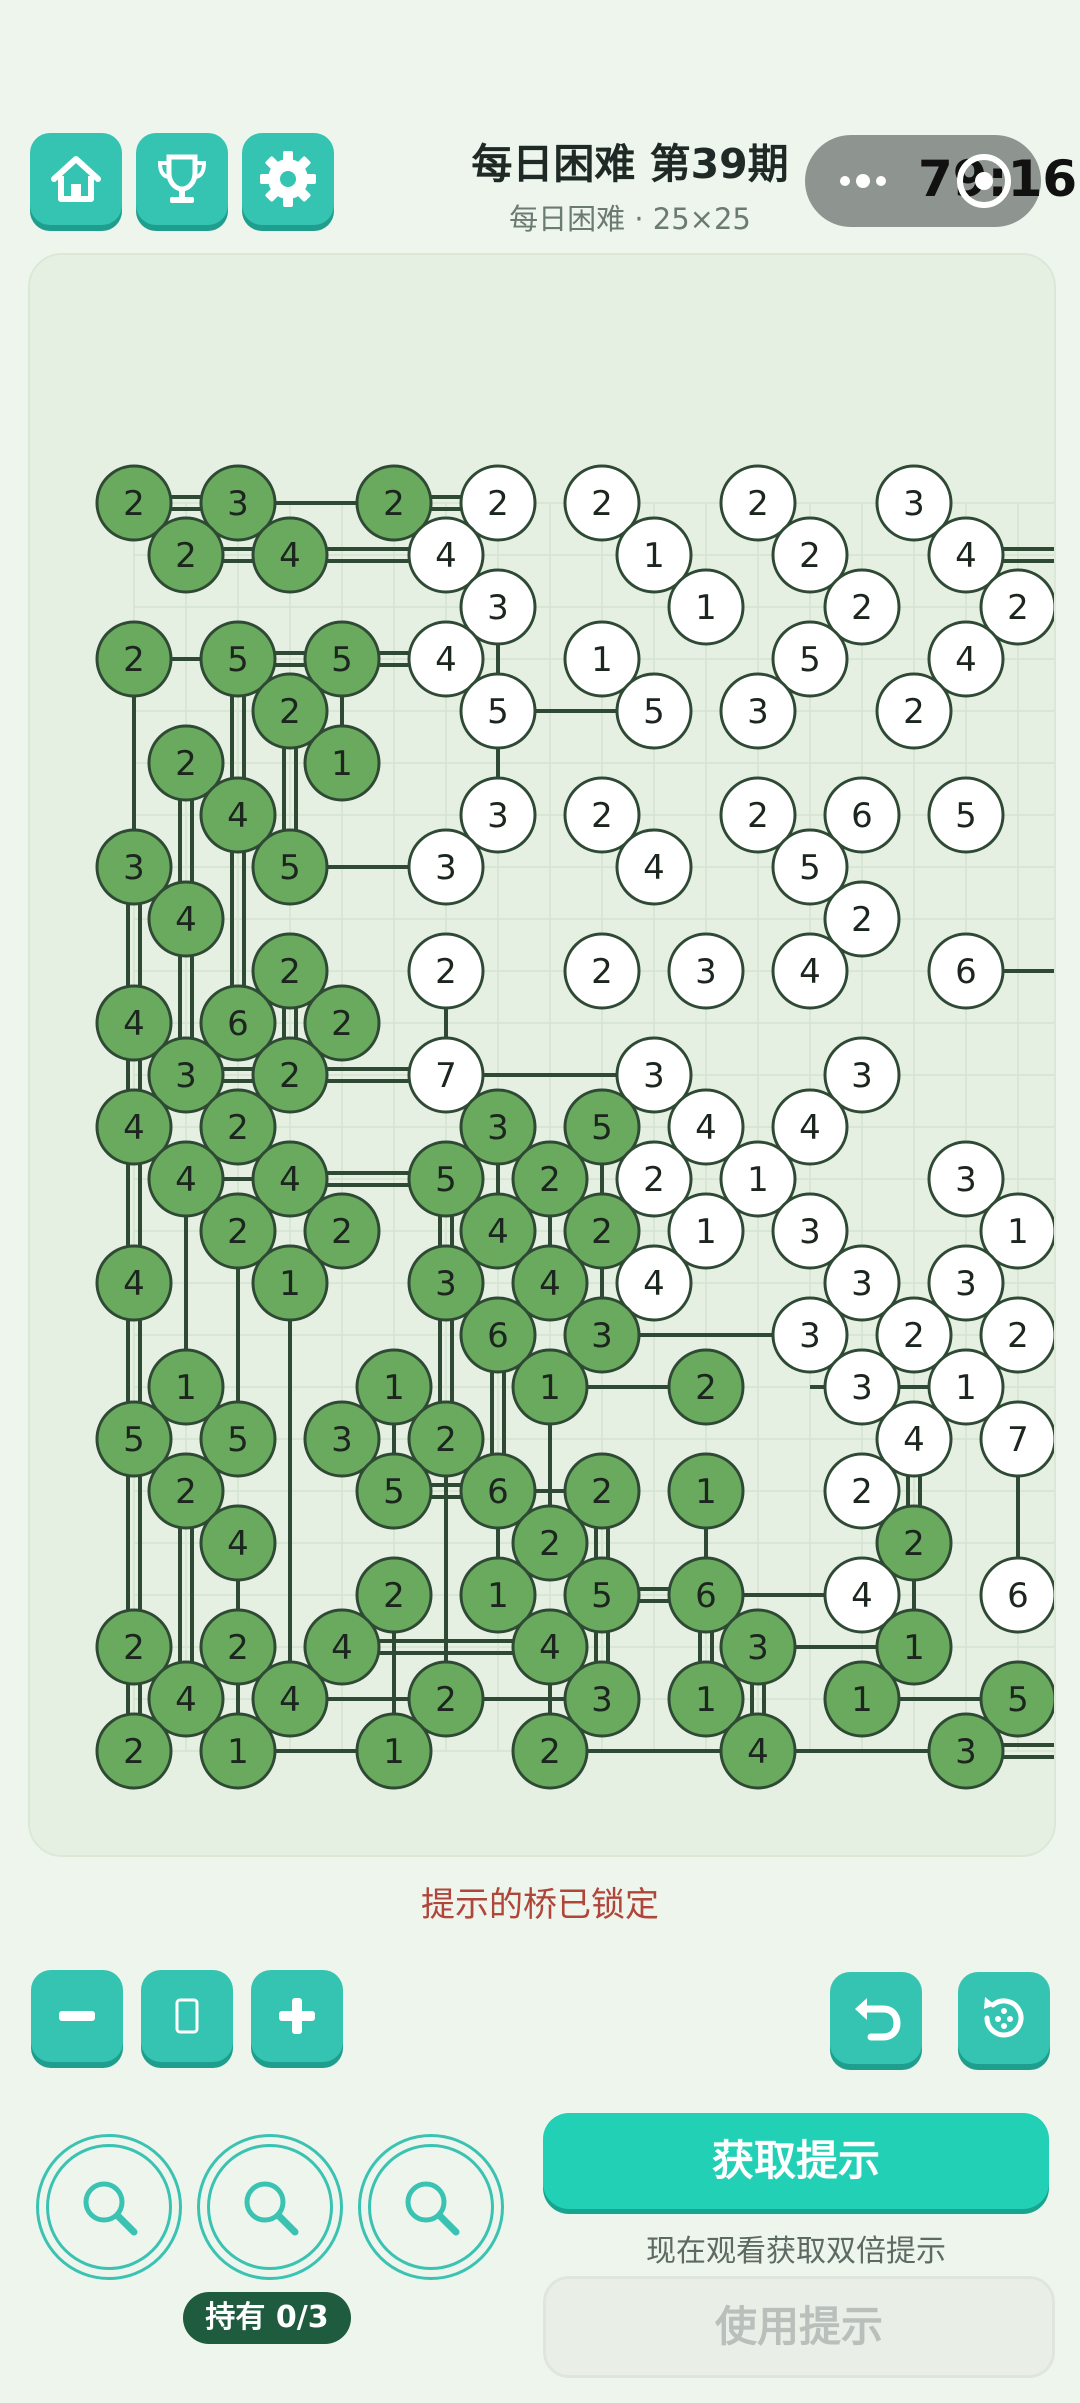  Describe the element at coordinates (297, 2016) in the screenshot. I see `zoom-in-button` at that location.